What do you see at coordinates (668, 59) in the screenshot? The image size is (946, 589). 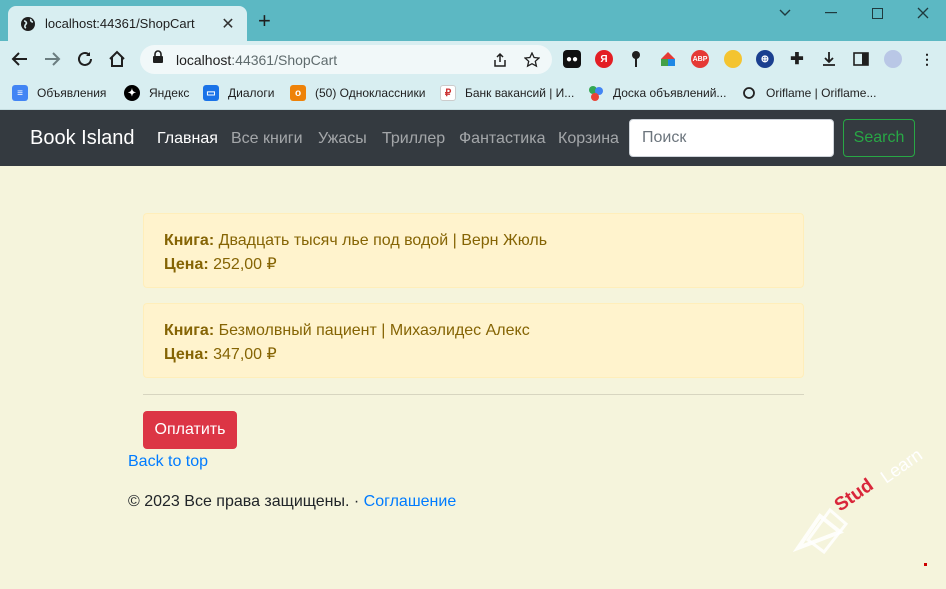 I see `extension-colorful-icon` at bounding box center [668, 59].